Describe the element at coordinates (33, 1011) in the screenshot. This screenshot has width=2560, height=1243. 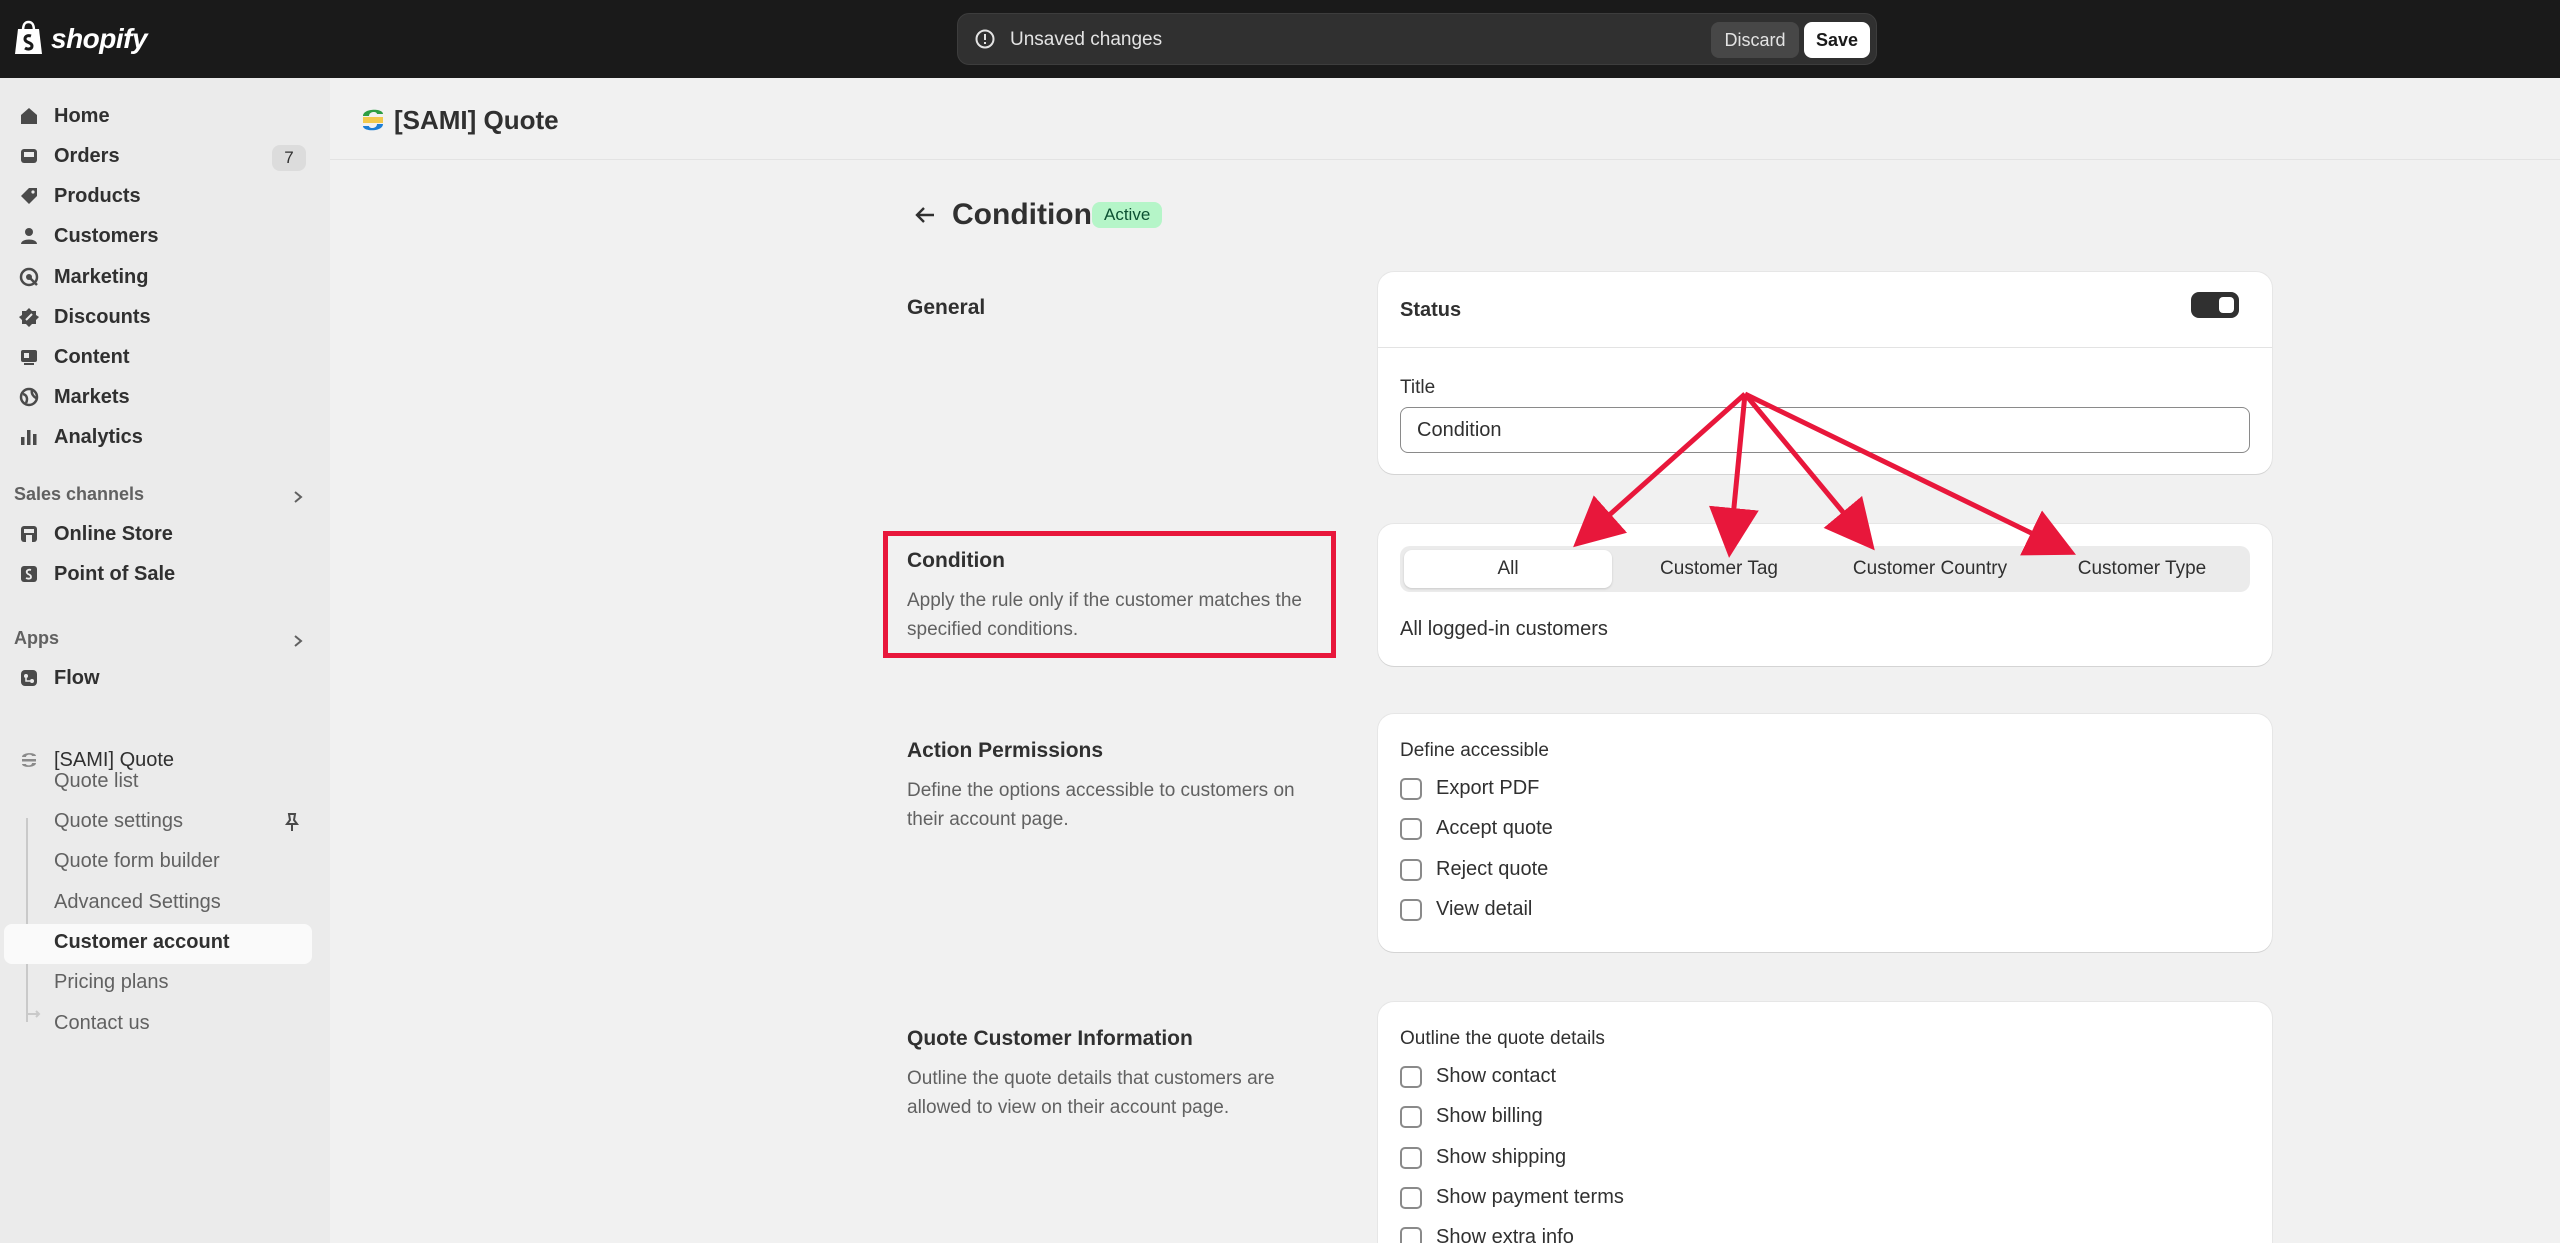
I see `tree-branch-icon` at that location.